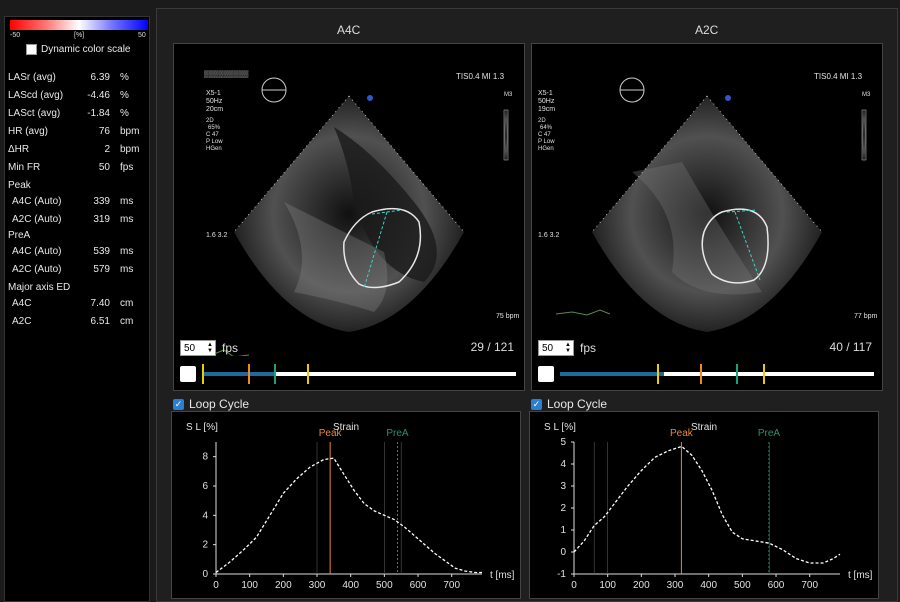 This screenshot has width=900, height=602. Describe the element at coordinates (317, 585) in the screenshot. I see `x-tick-label: 300` at that location.